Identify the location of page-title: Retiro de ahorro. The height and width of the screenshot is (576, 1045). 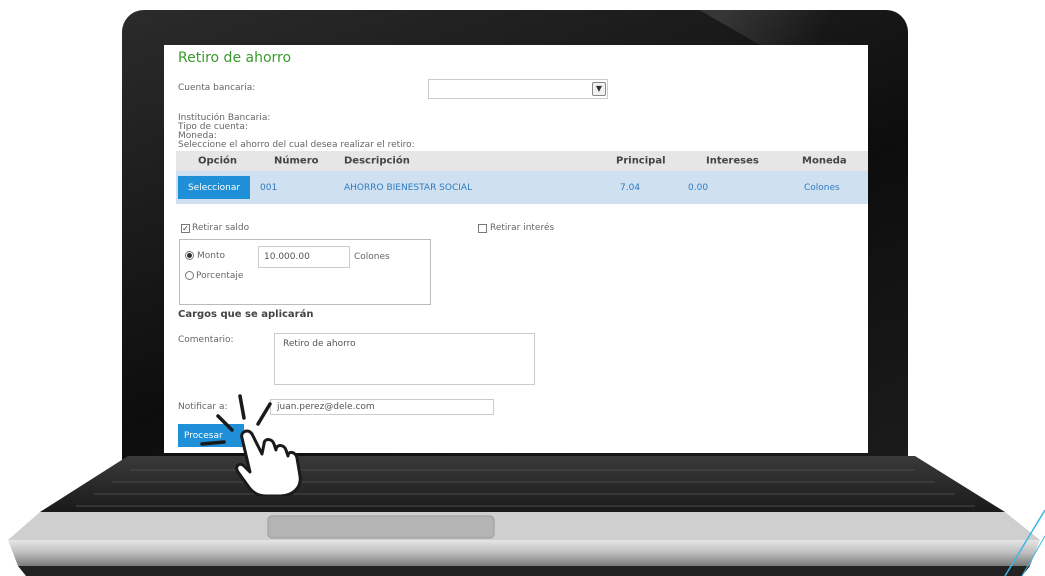
(235, 58).